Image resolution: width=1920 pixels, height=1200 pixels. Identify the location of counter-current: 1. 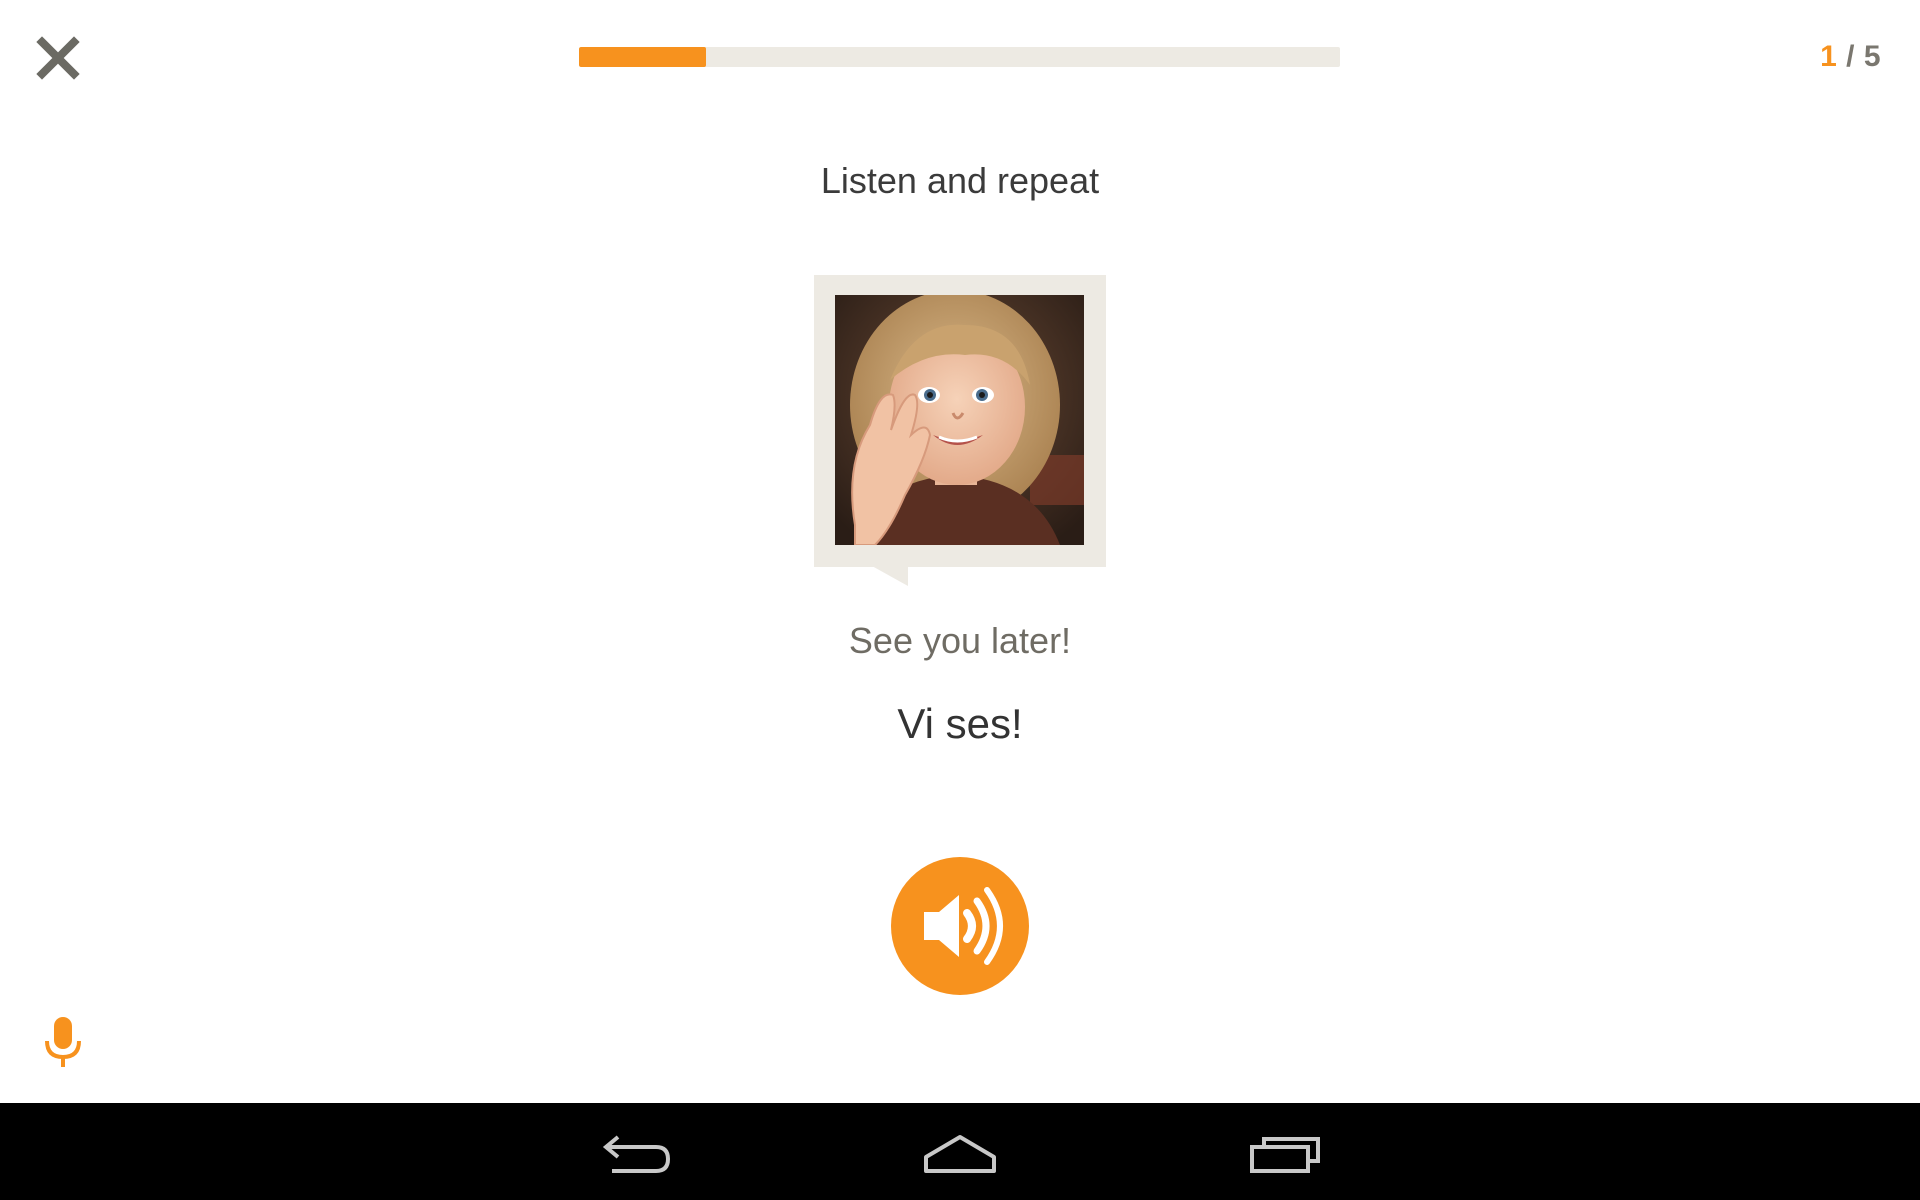
(1829, 56).